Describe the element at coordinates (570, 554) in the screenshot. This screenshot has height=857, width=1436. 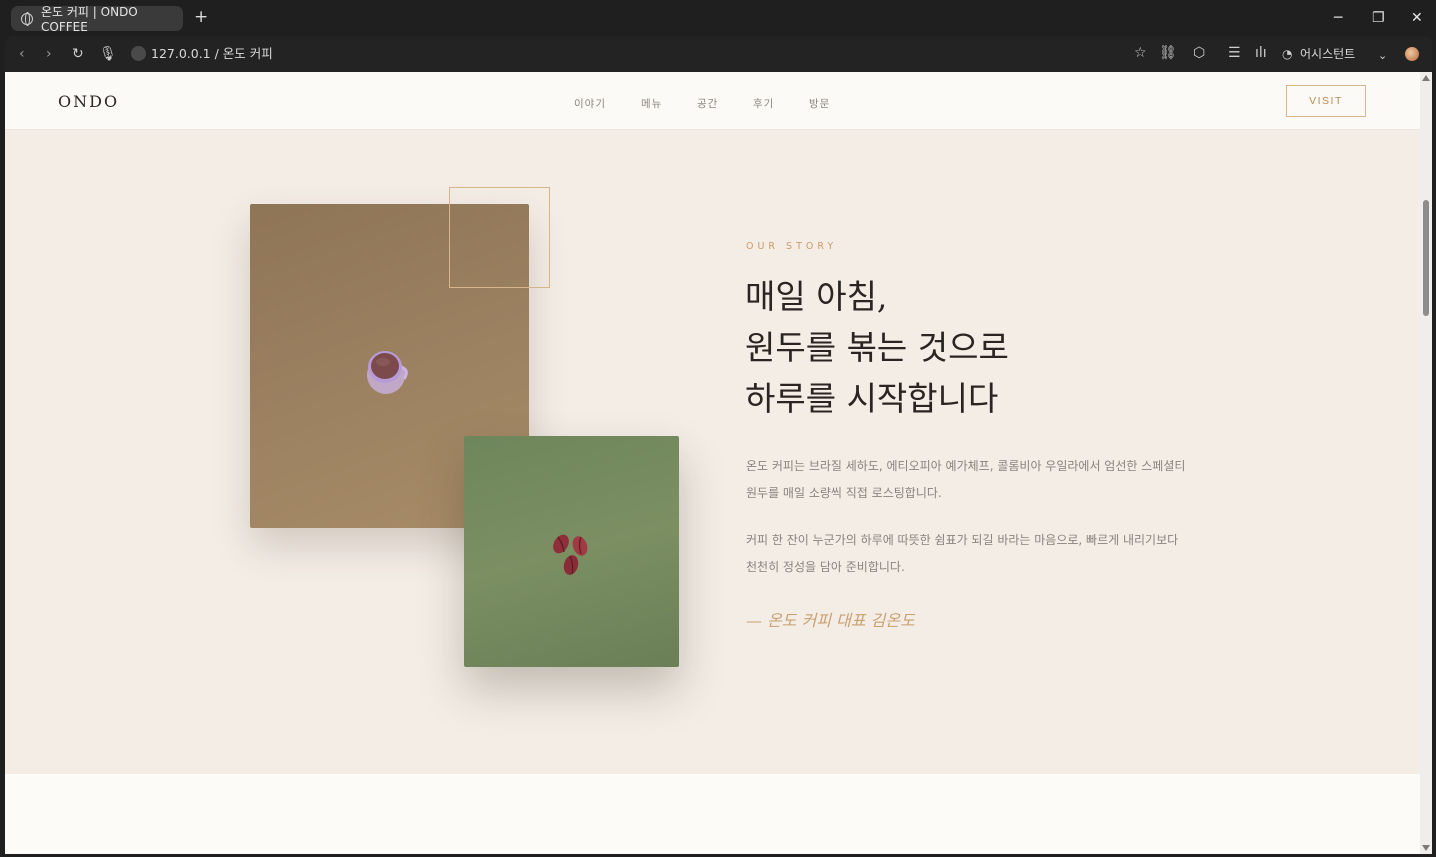
I see `coffee-beans-icon` at that location.